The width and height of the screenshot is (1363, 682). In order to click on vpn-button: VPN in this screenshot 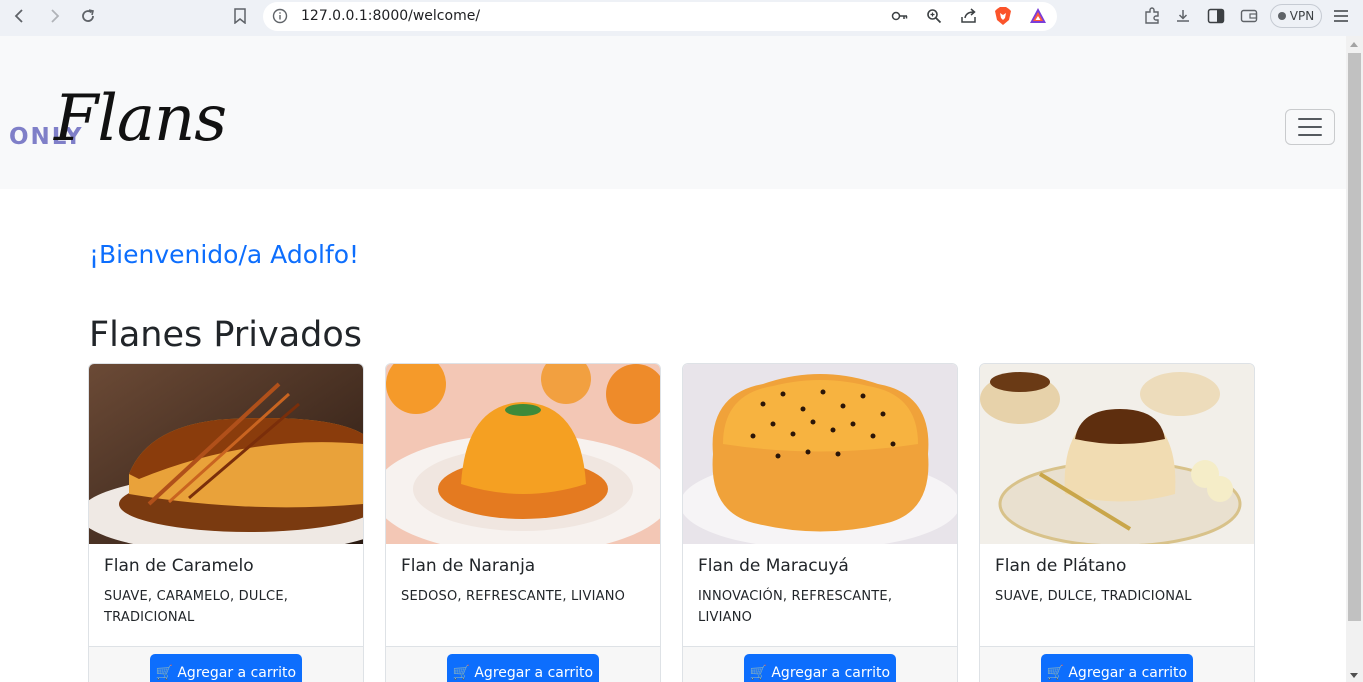, I will do `click(1296, 16)`.